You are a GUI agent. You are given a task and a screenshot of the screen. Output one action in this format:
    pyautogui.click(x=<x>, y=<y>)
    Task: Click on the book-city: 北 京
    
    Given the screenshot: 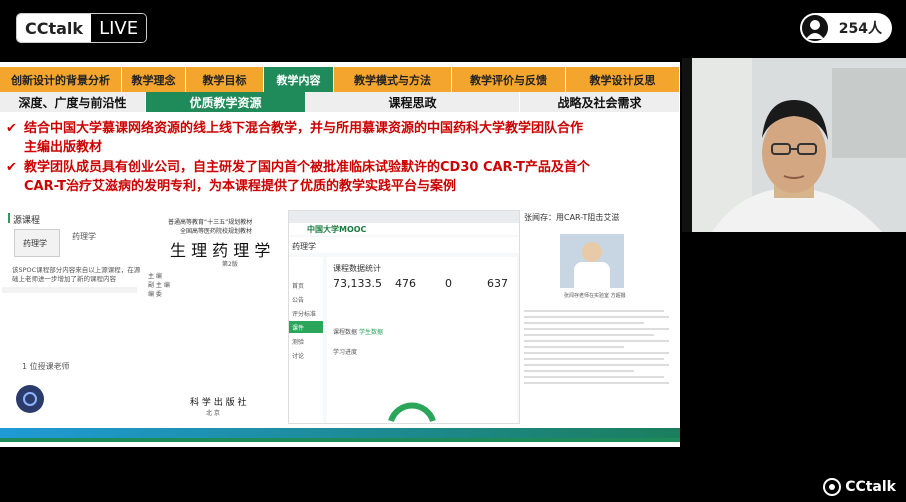 What is the action you would take?
    pyautogui.click(x=213, y=413)
    